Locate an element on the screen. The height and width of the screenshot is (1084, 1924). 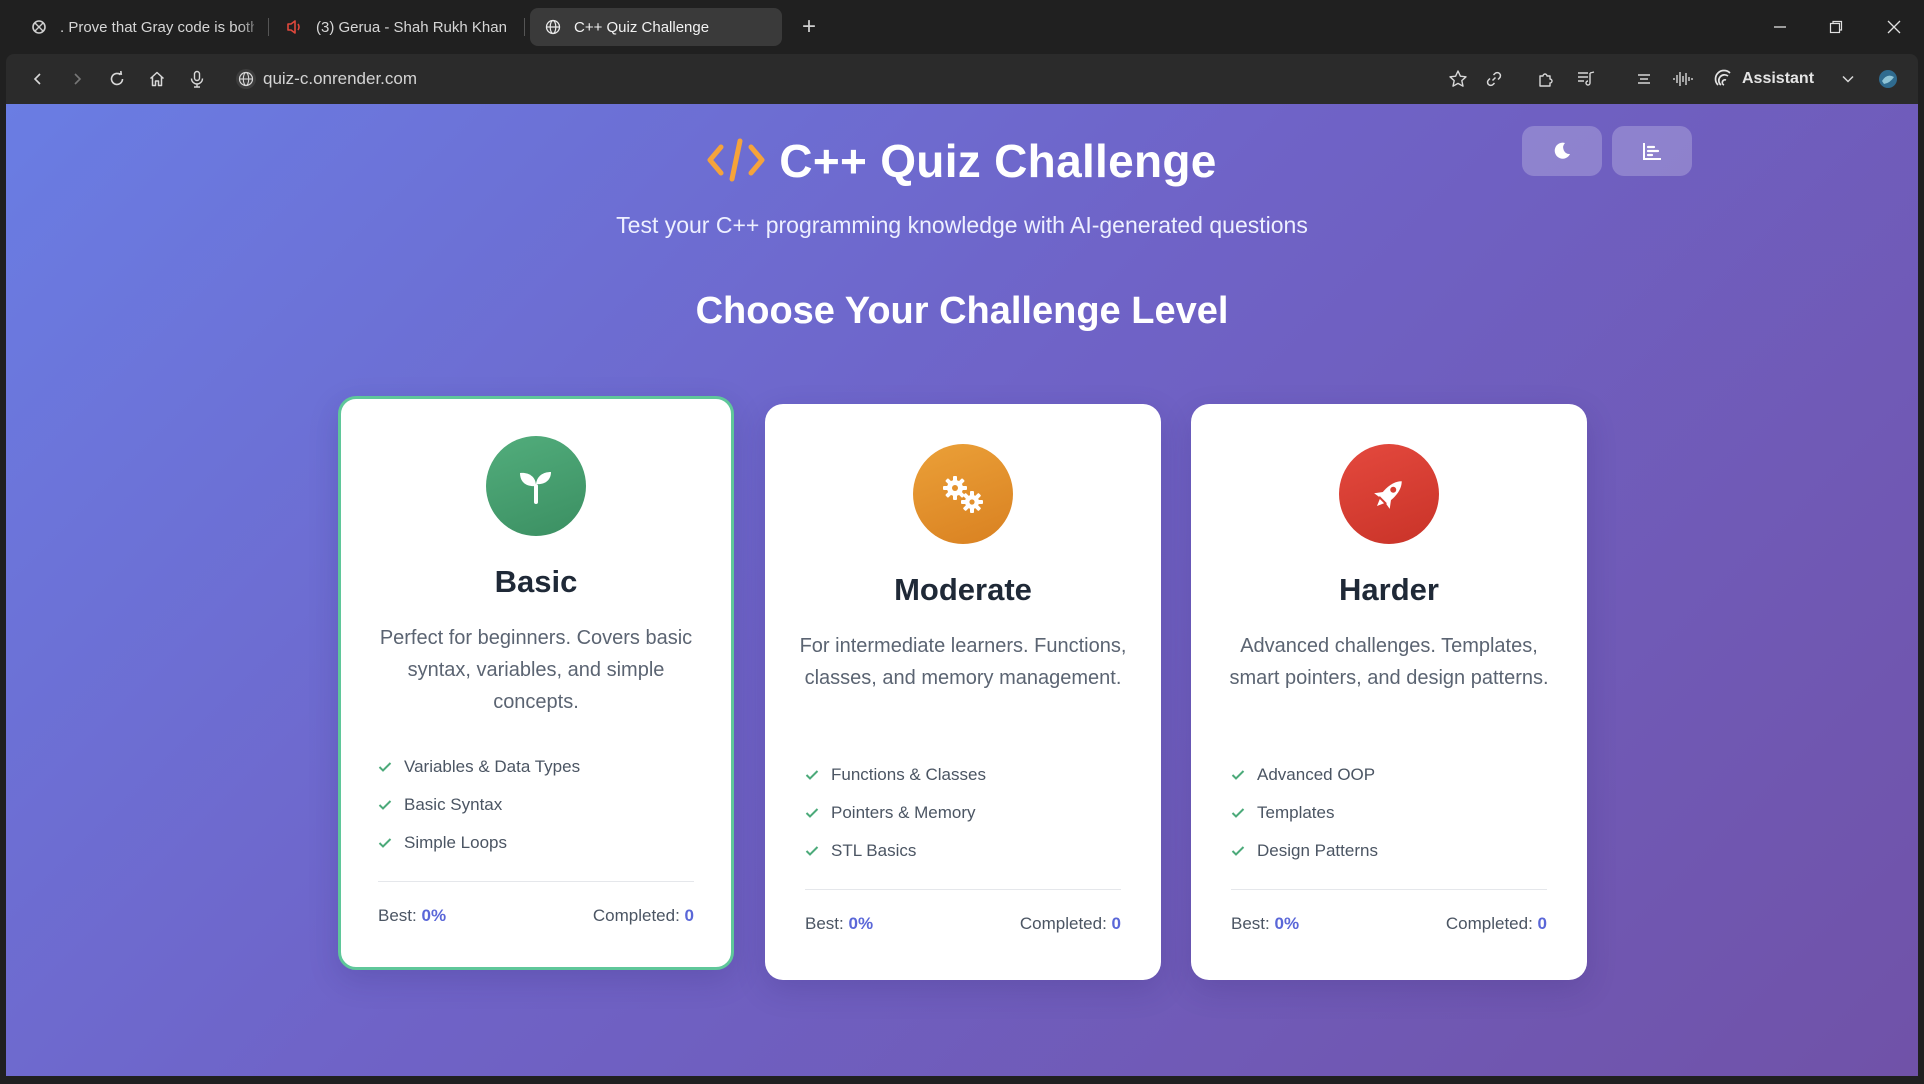
audio-button is located at coordinates (1683, 79).